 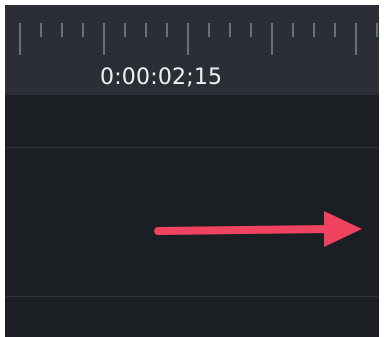 I want to click on arrow-annotation, so click(x=260, y=236).